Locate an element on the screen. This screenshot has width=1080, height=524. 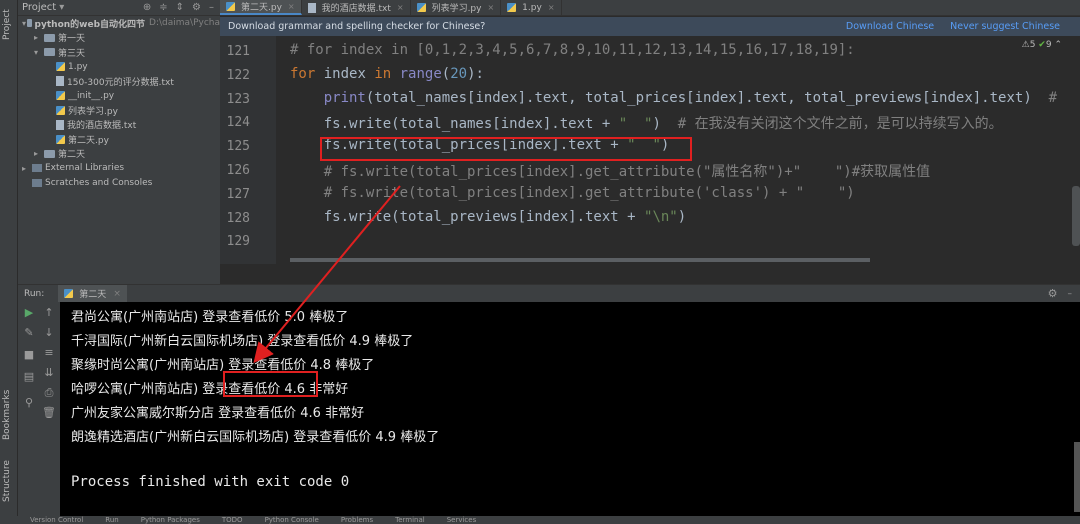
run-panel-header: Run: 第二天 × ⚙ – is located at coordinates (549, 293).